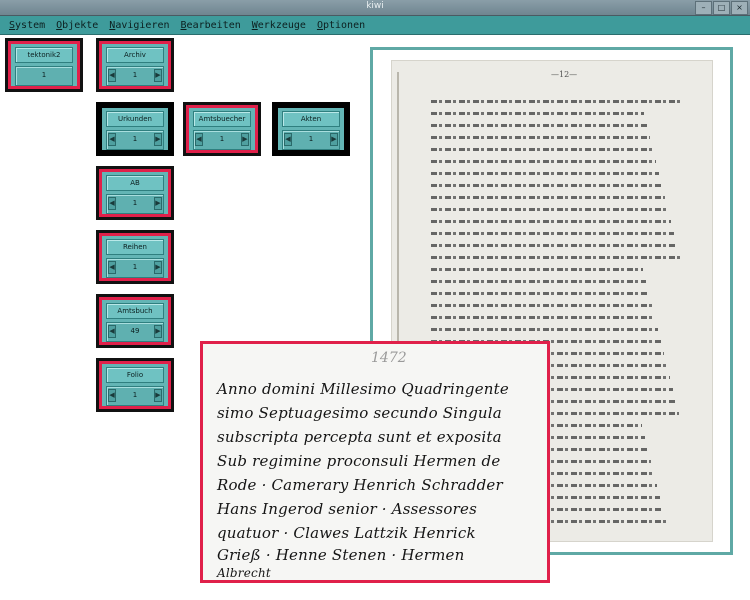 The width and height of the screenshot is (750, 600). Describe the element at coordinates (44, 65) in the screenshot. I see `hierarchy-node-tektonik: tektonik2 1` at that location.